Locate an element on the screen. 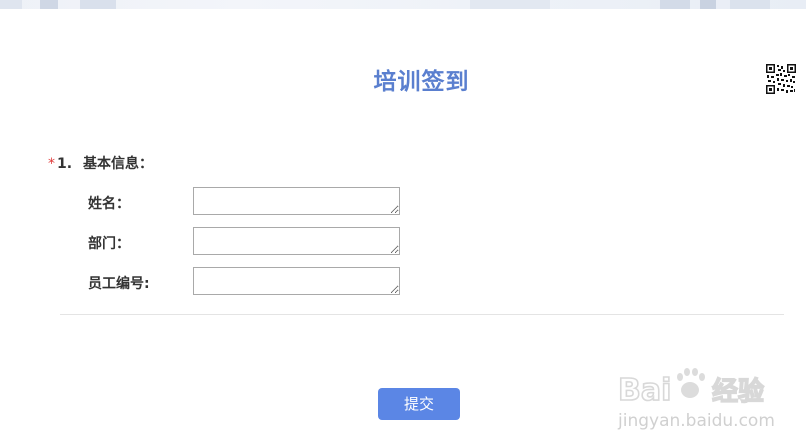 The image size is (806, 447). divider is located at coordinates (422, 314).